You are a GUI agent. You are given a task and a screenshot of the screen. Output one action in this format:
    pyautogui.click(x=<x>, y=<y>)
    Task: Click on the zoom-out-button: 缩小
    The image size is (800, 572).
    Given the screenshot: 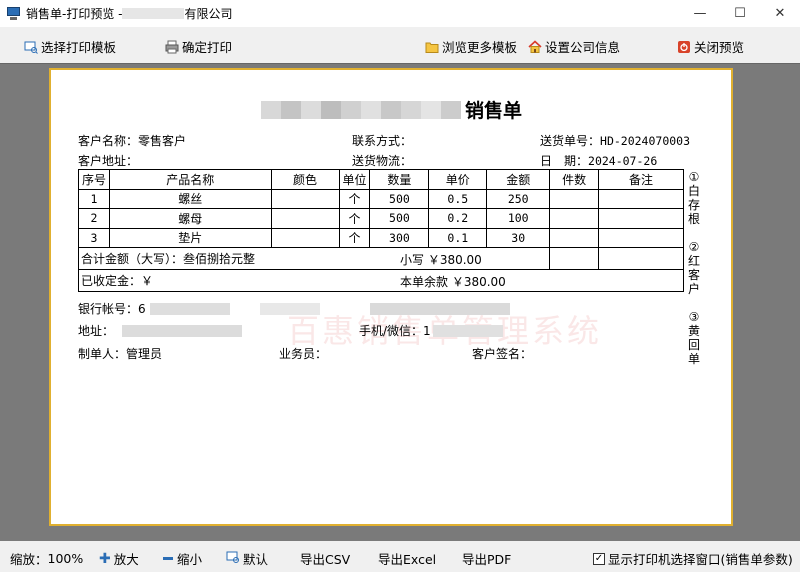 What is the action you would take?
    pyautogui.click(x=182, y=558)
    